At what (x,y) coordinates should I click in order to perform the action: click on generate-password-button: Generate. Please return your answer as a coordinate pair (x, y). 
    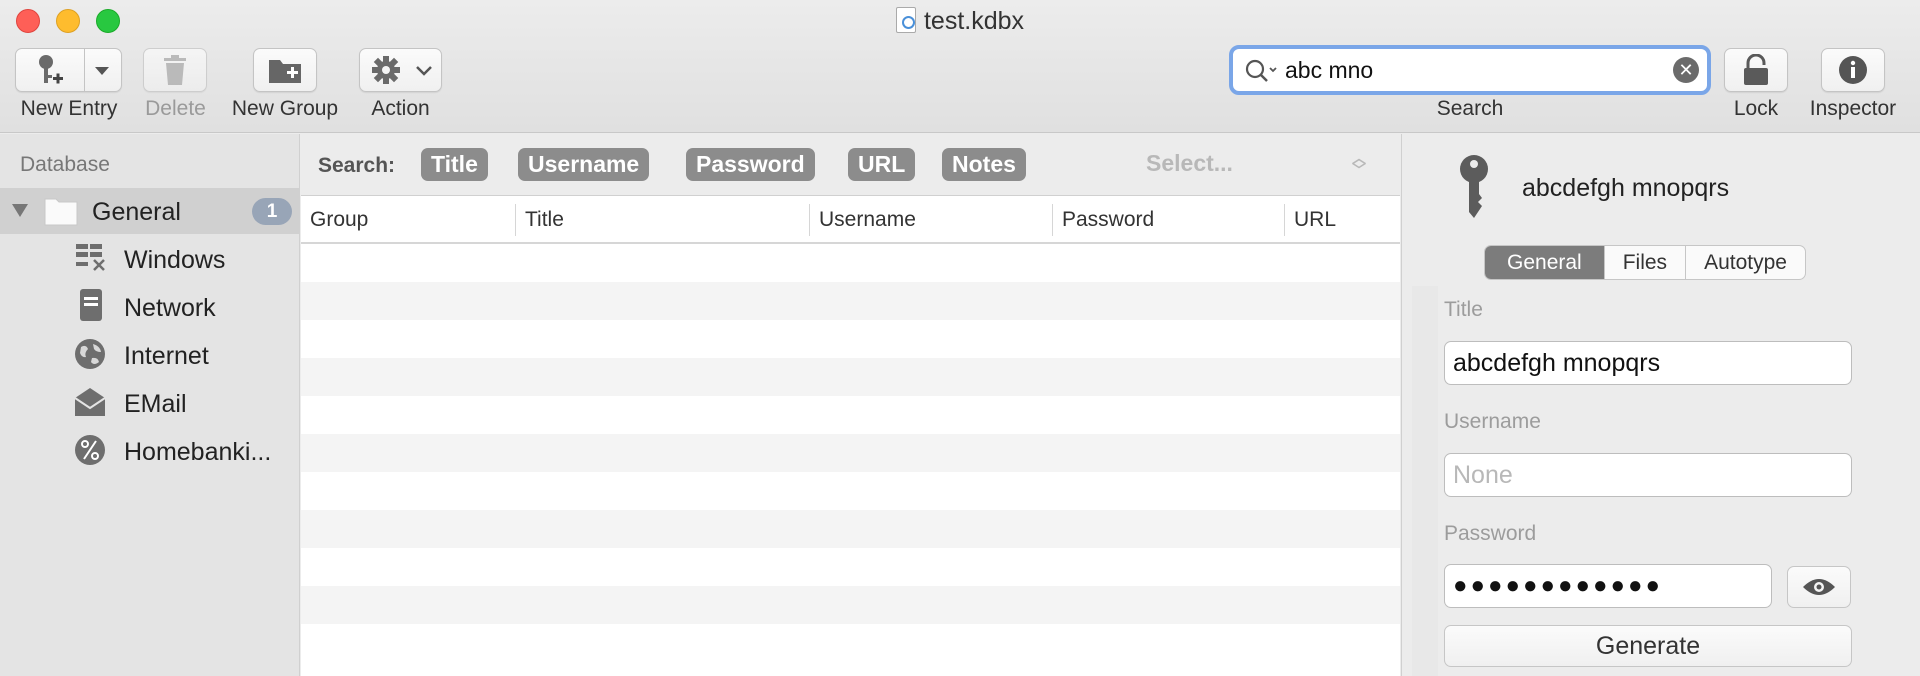
    Looking at the image, I should click on (1648, 646).